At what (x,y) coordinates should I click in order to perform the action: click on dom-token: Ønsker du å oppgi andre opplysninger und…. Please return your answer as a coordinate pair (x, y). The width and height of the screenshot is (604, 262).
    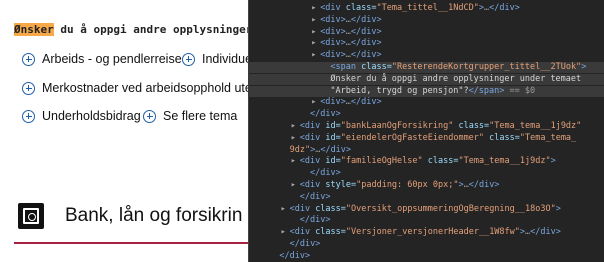
    Looking at the image, I should click on (456, 78).